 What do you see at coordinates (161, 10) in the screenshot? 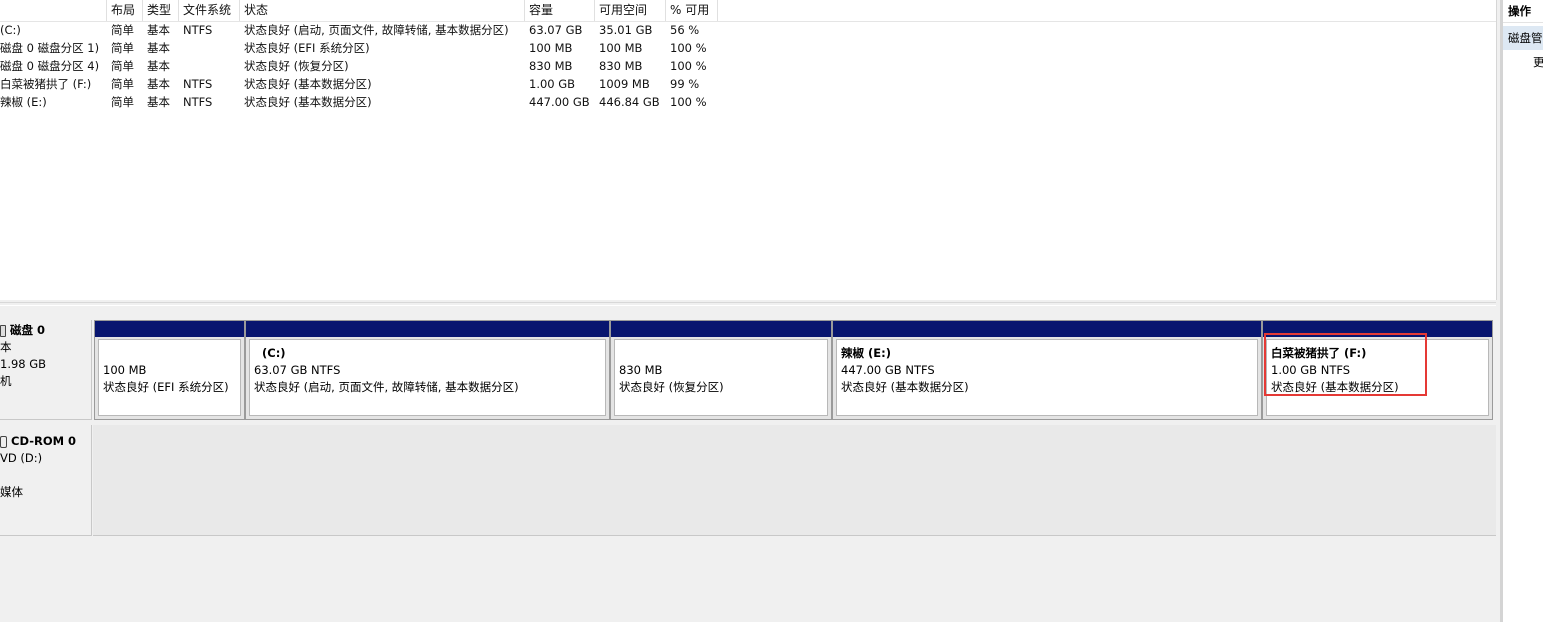
I see `column-header-type: 类型` at bounding box center [161, 10].